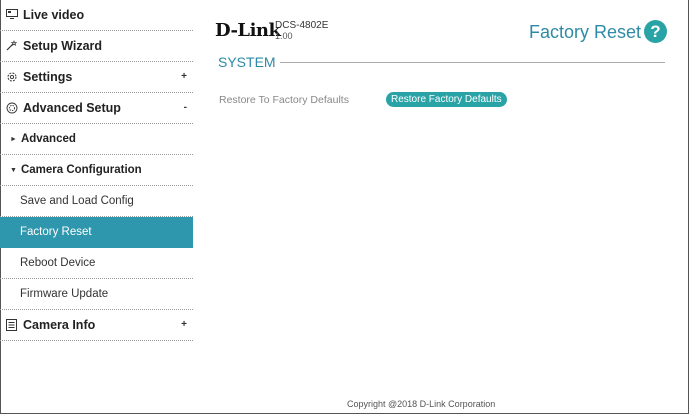  Describe the element at coordinates (59, 325) in the screenshot. I see `sidebar-item-label: Camera Info` at that location.